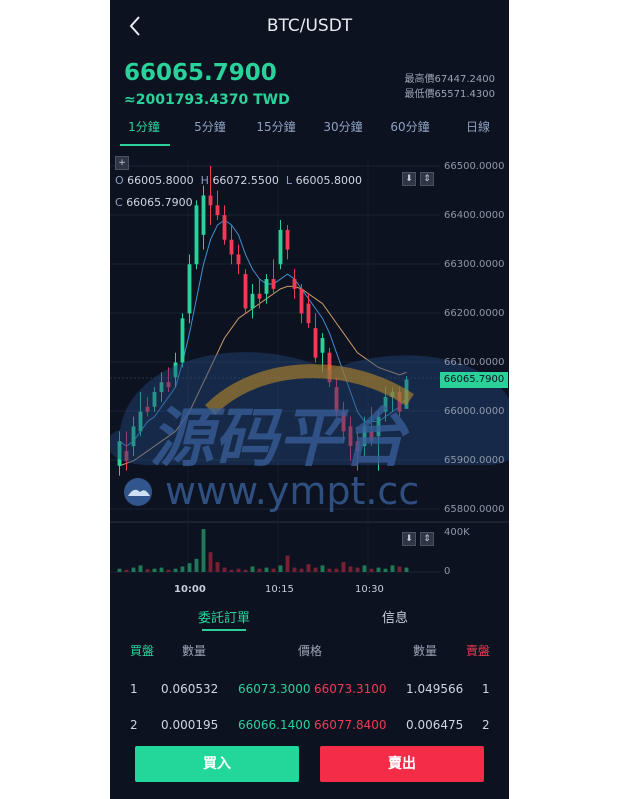 This screenshot has height=799, width=619. What do you see at coordinates (224, 616) in the screenshot?
I see `tab-orders: 委託訂單` at bounding box center [224, 616].